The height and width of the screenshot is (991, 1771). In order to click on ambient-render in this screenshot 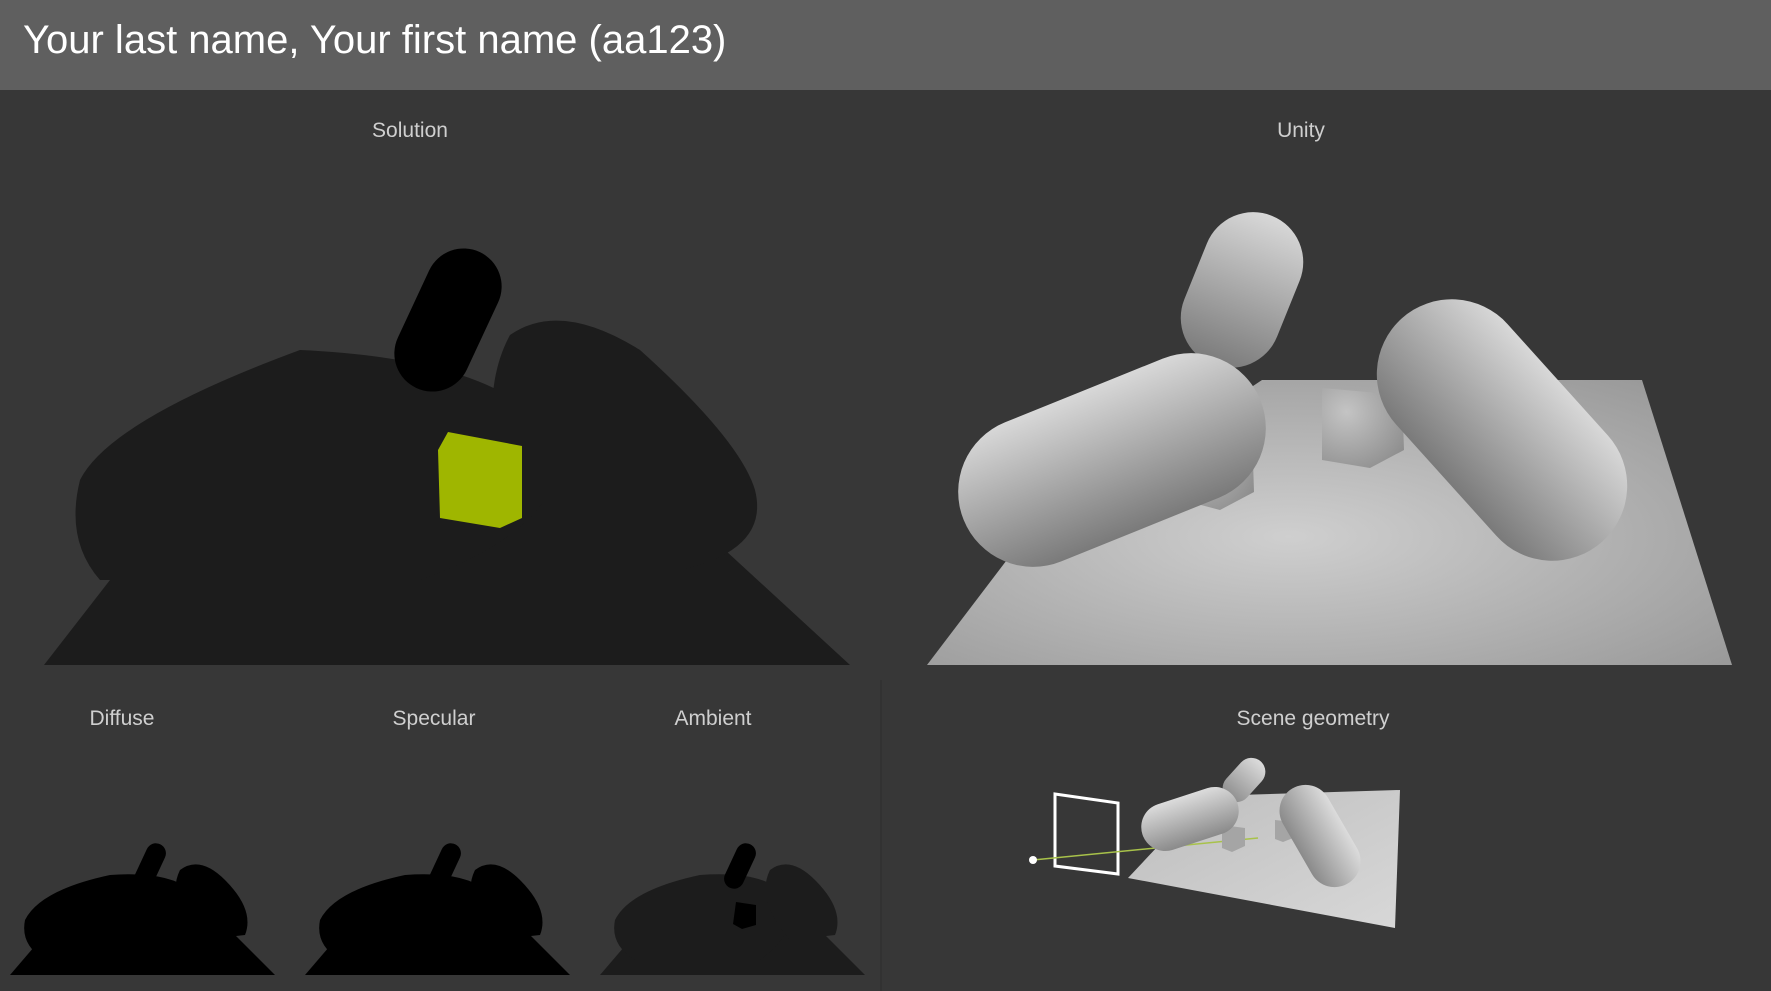, I will do `click(732, 909)`.